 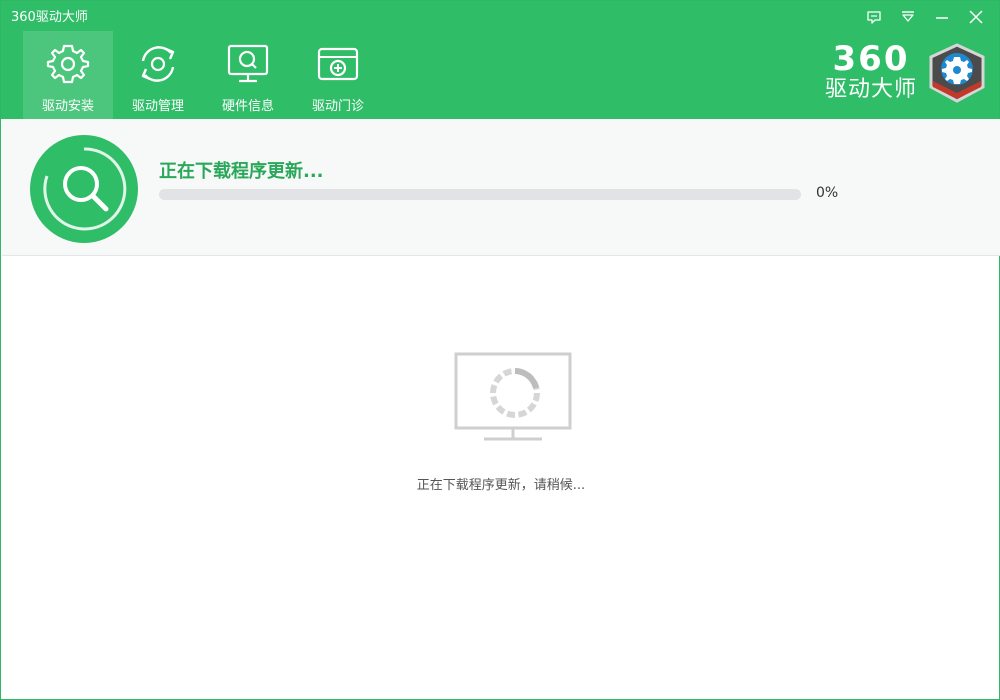 I want to click on feedback-button, so click(x=874, y=17).